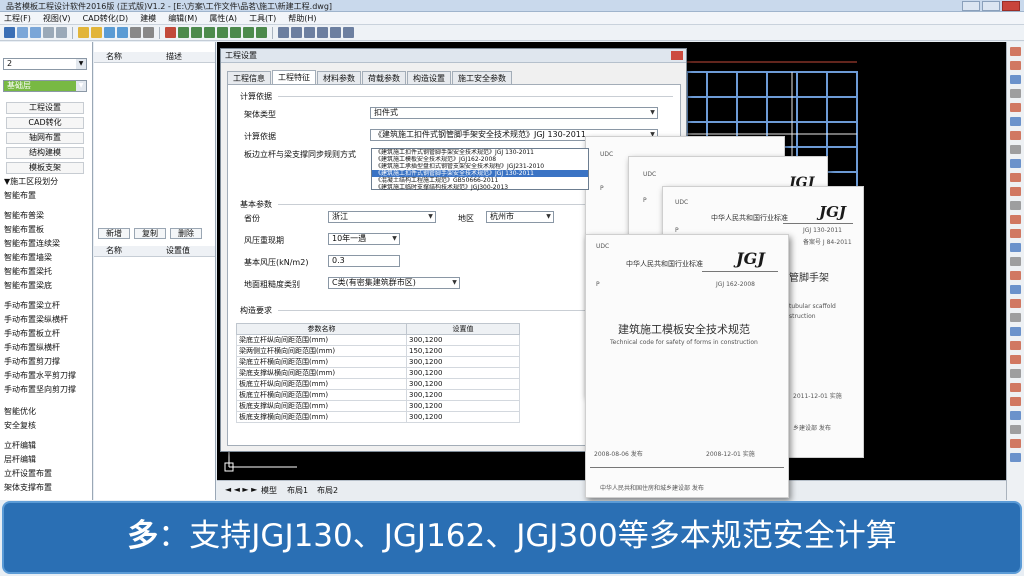 This screenshot has height=576, width=1024. Describe the element at coordinates (32, 333) in the screenshot. I see `tree-item: 手动布置板立杆` at that location.